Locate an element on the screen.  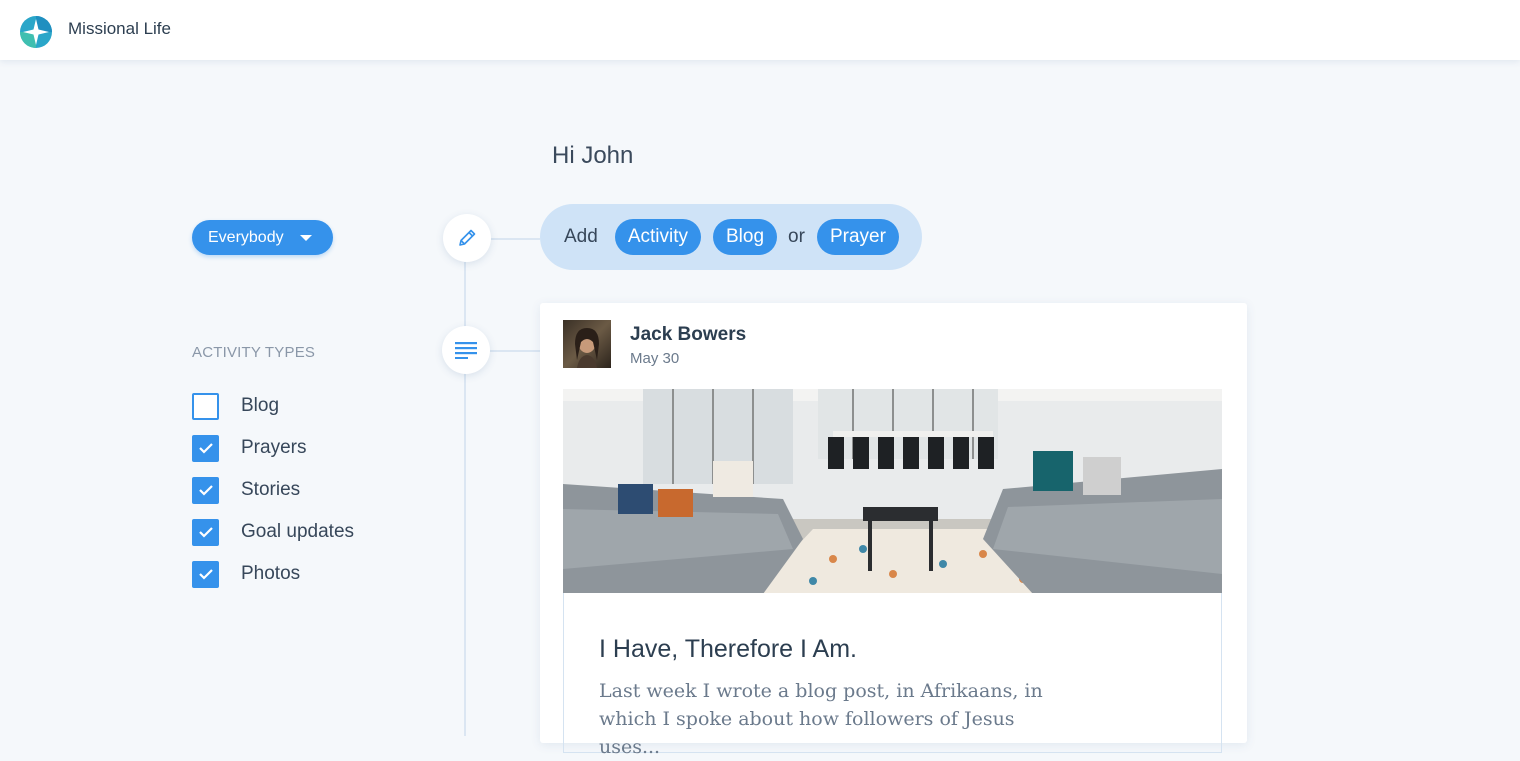
filter-goal-updates: Goal updates is located at coordinates (273, 532).